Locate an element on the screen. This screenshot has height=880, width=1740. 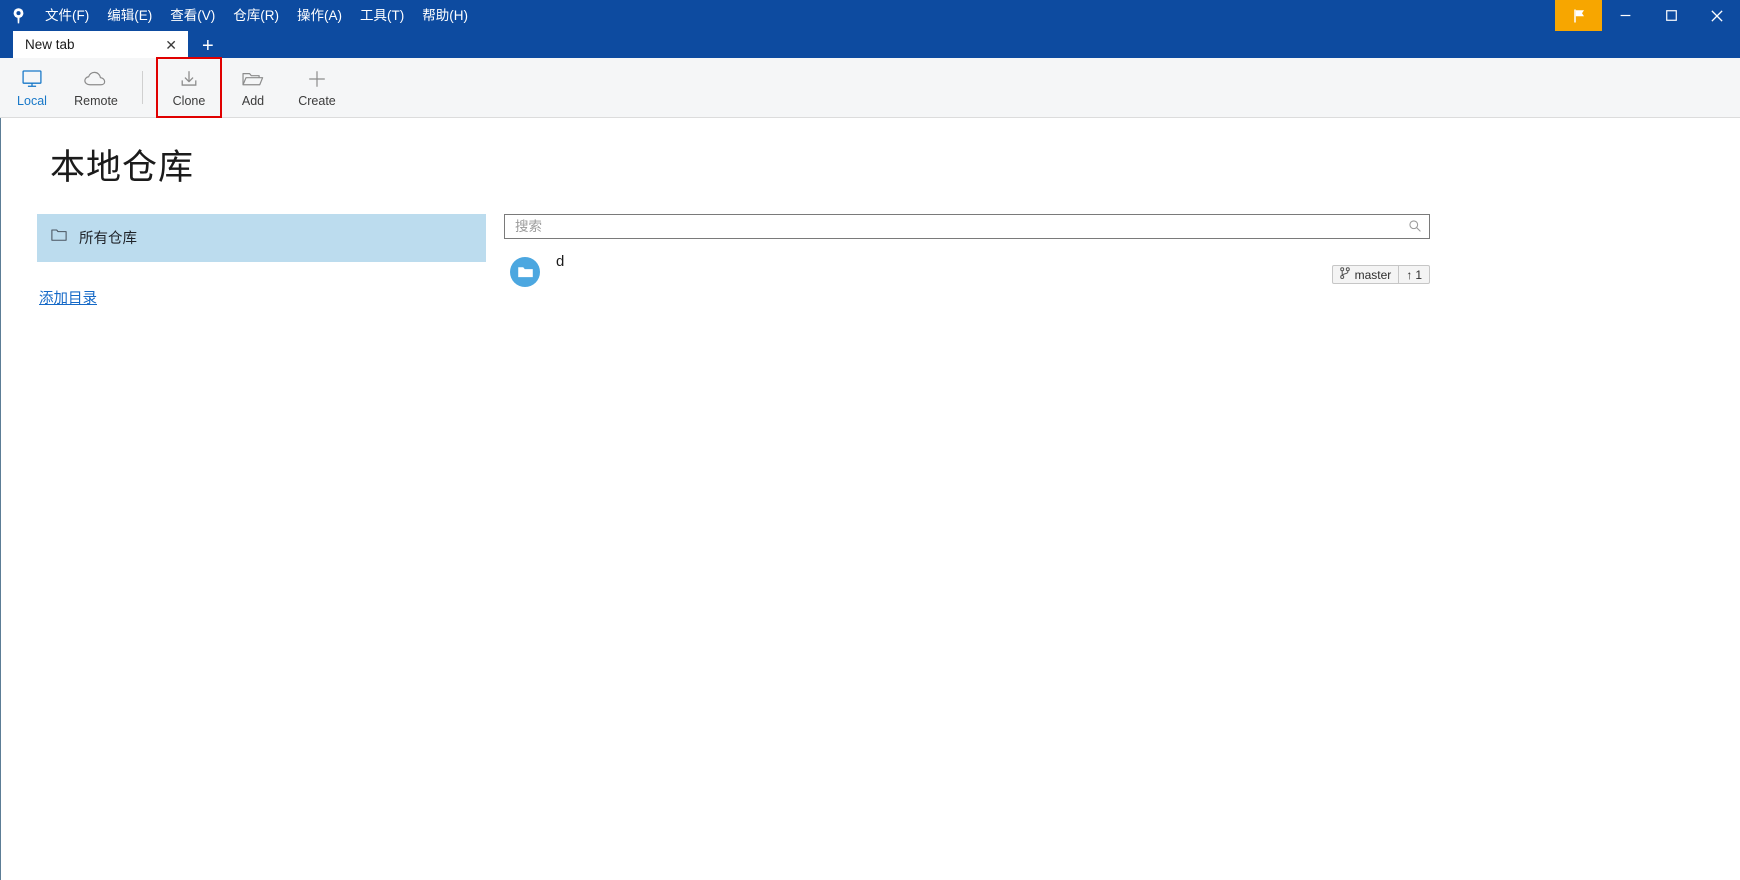
maximize-icon is located at coordinates (1671, 15).